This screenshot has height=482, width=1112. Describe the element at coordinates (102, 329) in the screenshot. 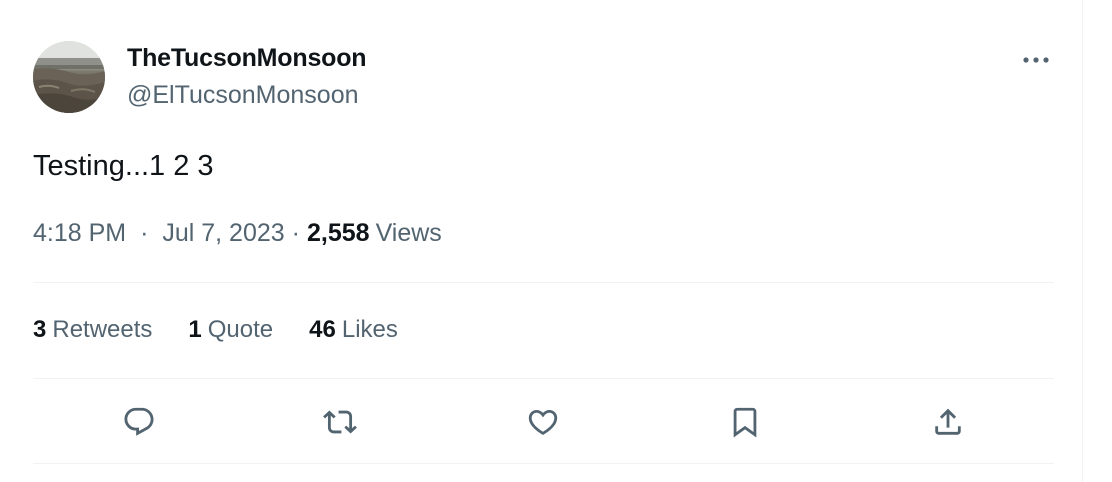

I see `retweets-label: Retweets` at that location.